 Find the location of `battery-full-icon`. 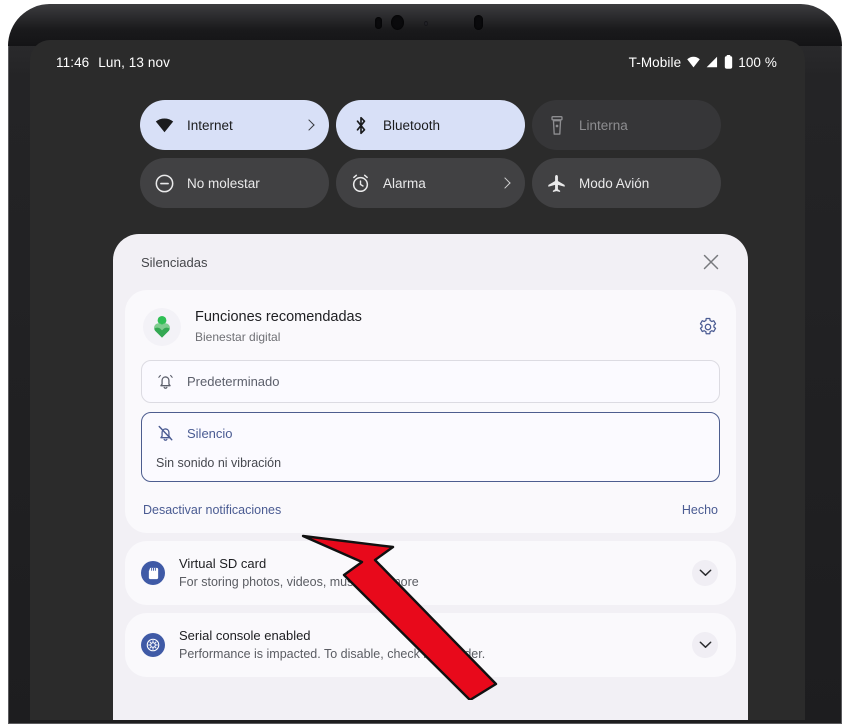

battery-full-icon is located at coordinates (728, 62).